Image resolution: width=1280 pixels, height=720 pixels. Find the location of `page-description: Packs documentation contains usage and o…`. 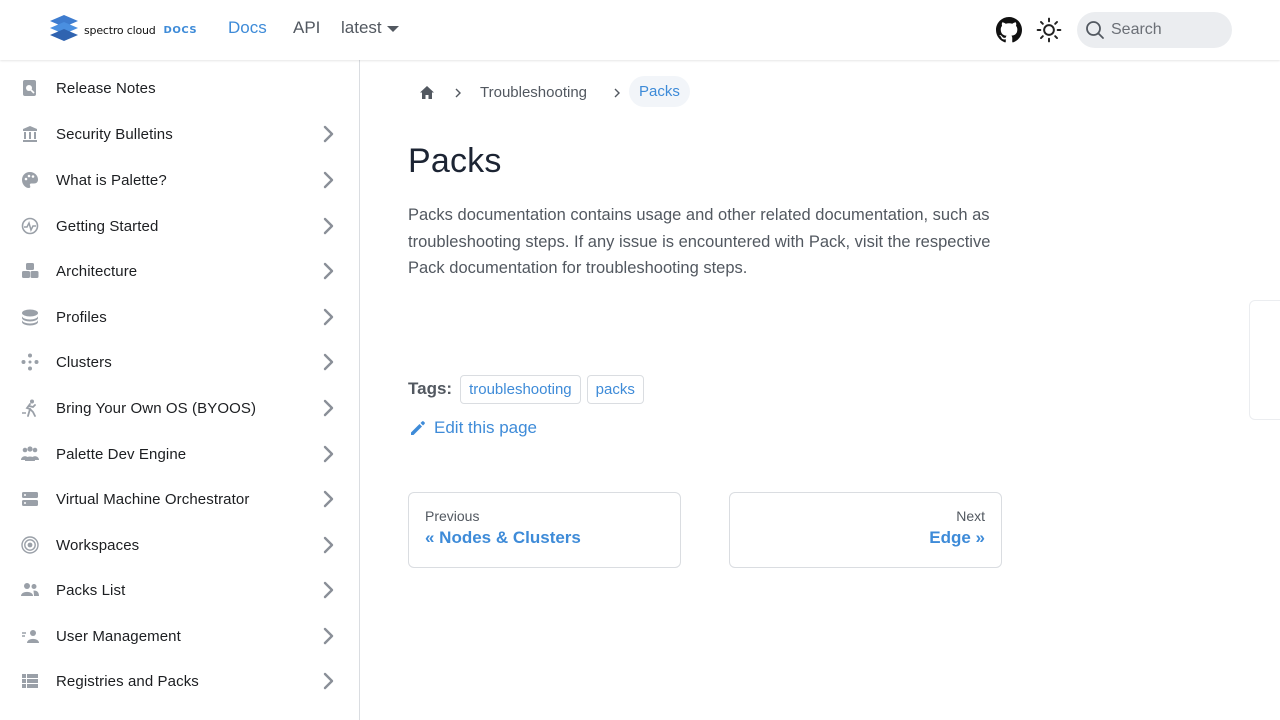

page-description: Packs documentation contains usage and o… is located at coordinates (699, 241).